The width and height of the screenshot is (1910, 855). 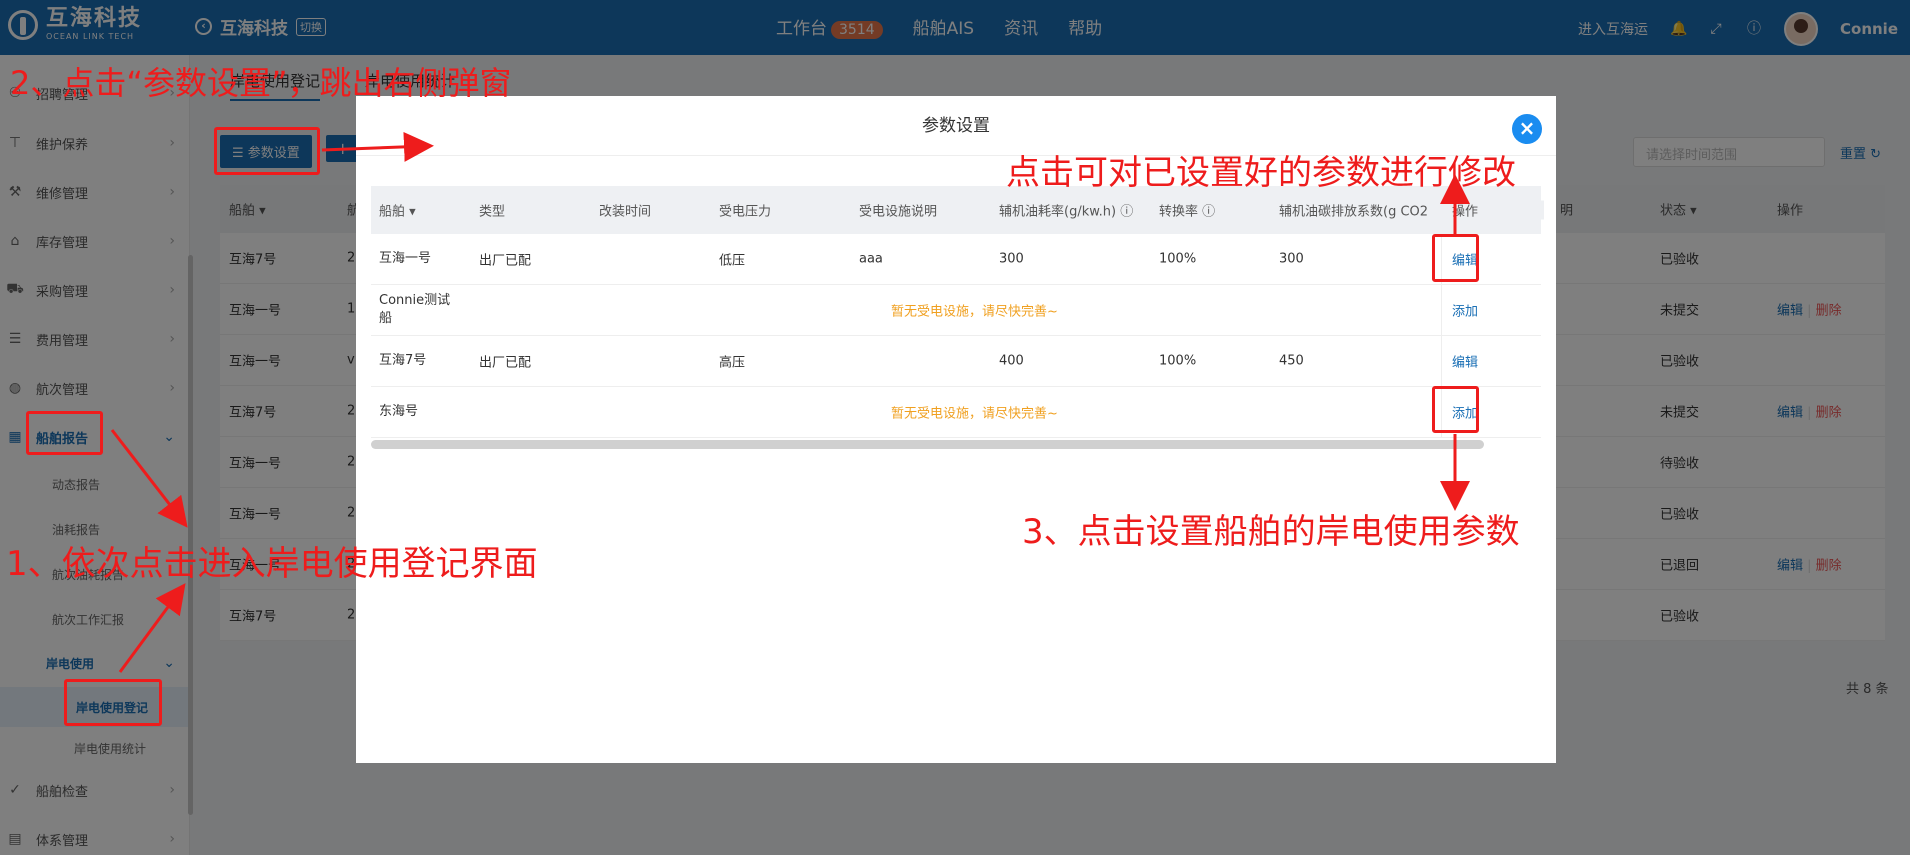 I want to click on highlight-shore-register, so click(x=113, y=702).